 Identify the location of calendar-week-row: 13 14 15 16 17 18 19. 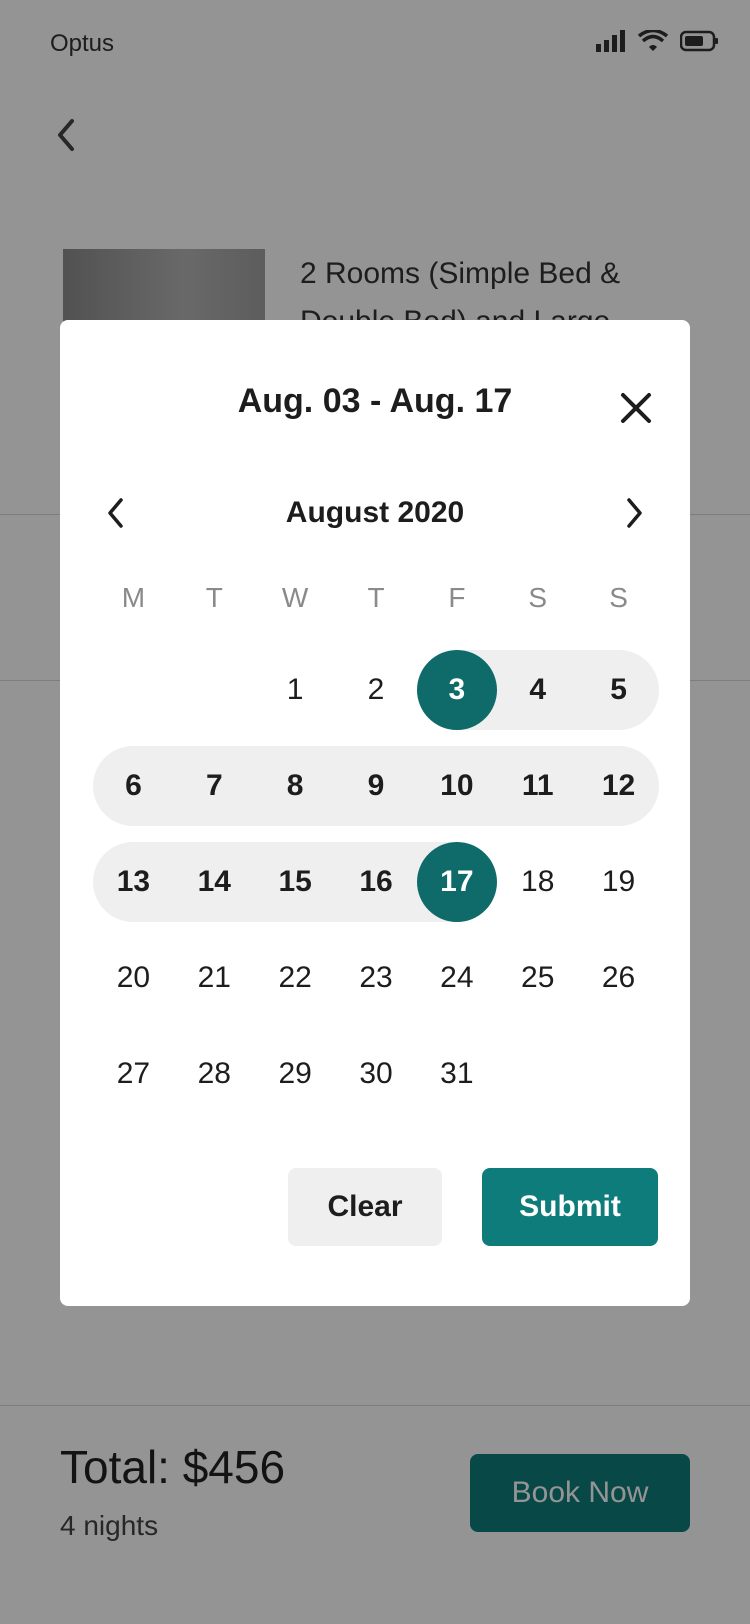
(376, 882).